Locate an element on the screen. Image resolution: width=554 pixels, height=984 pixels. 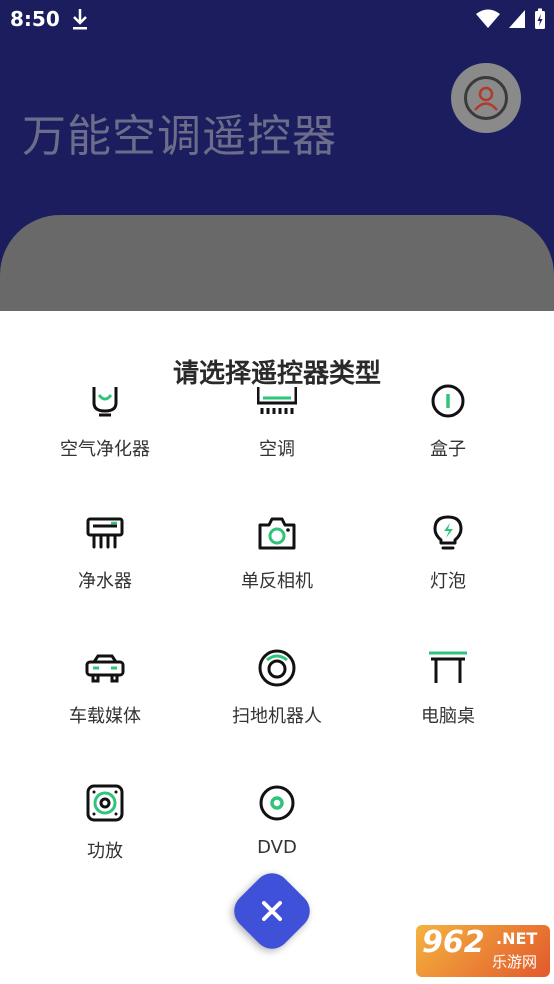
remote-type-label: 盒子 is located at coordinates (448, 449).